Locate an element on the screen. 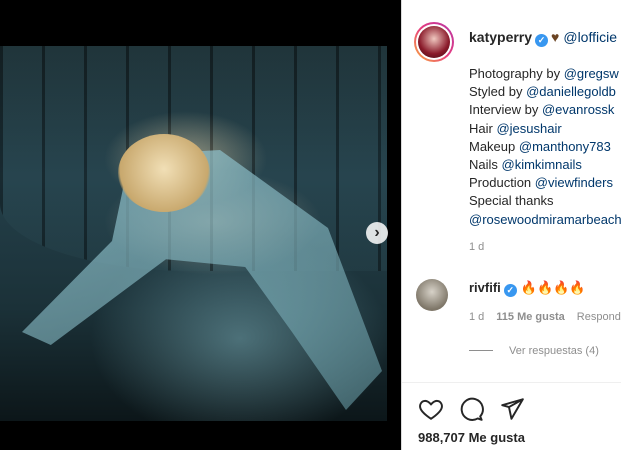 This screenshot has width=621, height=450. caption-line: Hair @jesushair is located at coordinates (515, 128).